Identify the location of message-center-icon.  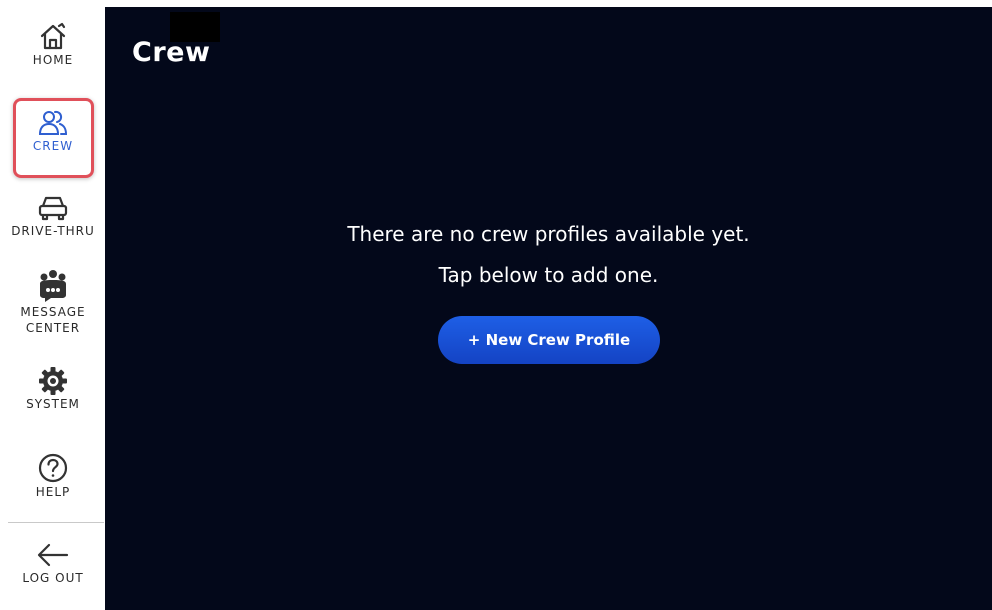
(53, 286).